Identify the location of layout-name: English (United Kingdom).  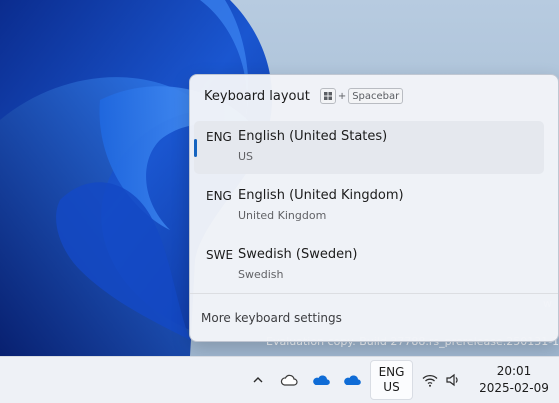
(321, 195).